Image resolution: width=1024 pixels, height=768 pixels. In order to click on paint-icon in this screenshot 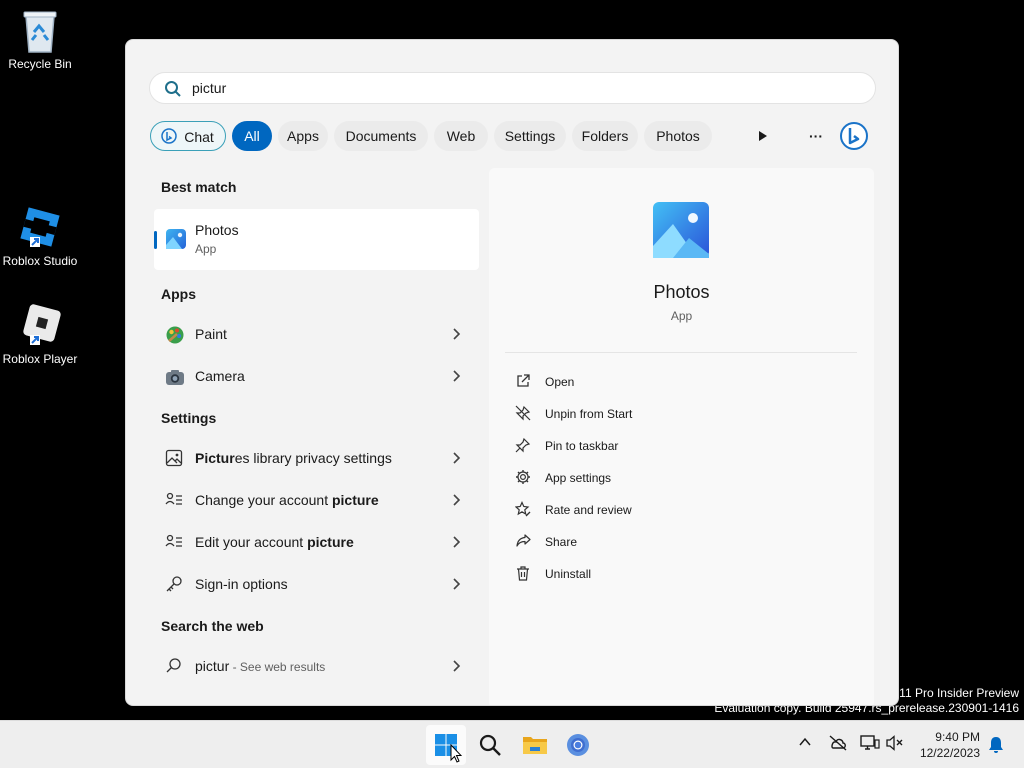, I will do `click(175, 335)`.